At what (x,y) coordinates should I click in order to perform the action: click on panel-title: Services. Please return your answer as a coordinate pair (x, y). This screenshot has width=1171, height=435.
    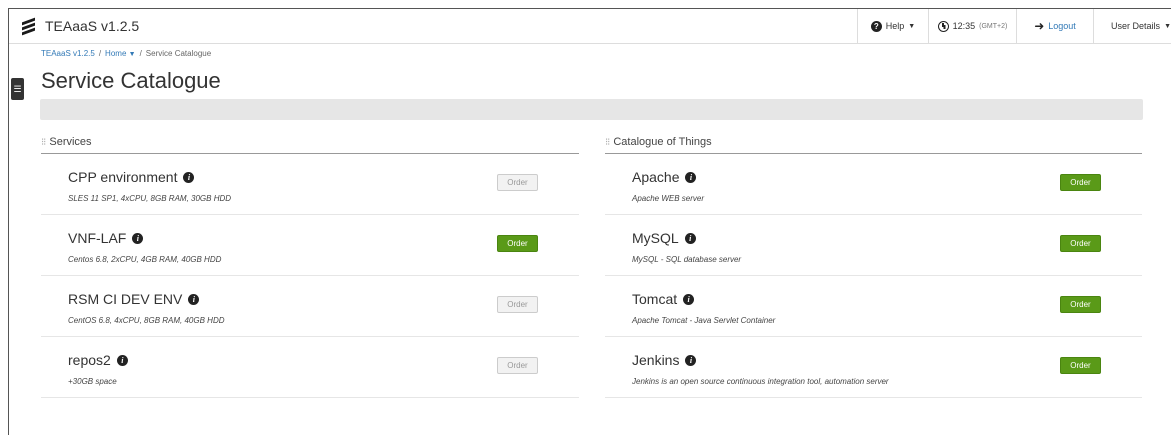
    Looking at the image, I should click on (70, 142).